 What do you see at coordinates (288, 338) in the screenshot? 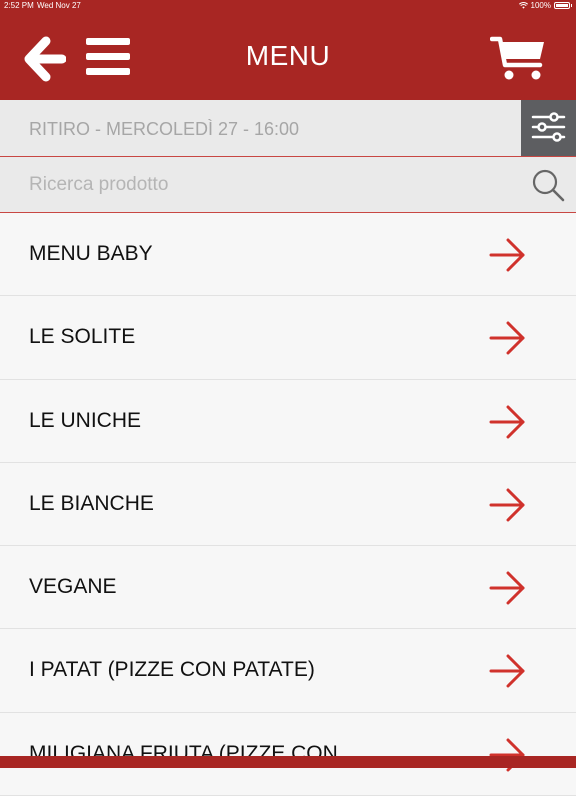
I see `category-row: LE SOLITE` at bounding box center [288, 338].